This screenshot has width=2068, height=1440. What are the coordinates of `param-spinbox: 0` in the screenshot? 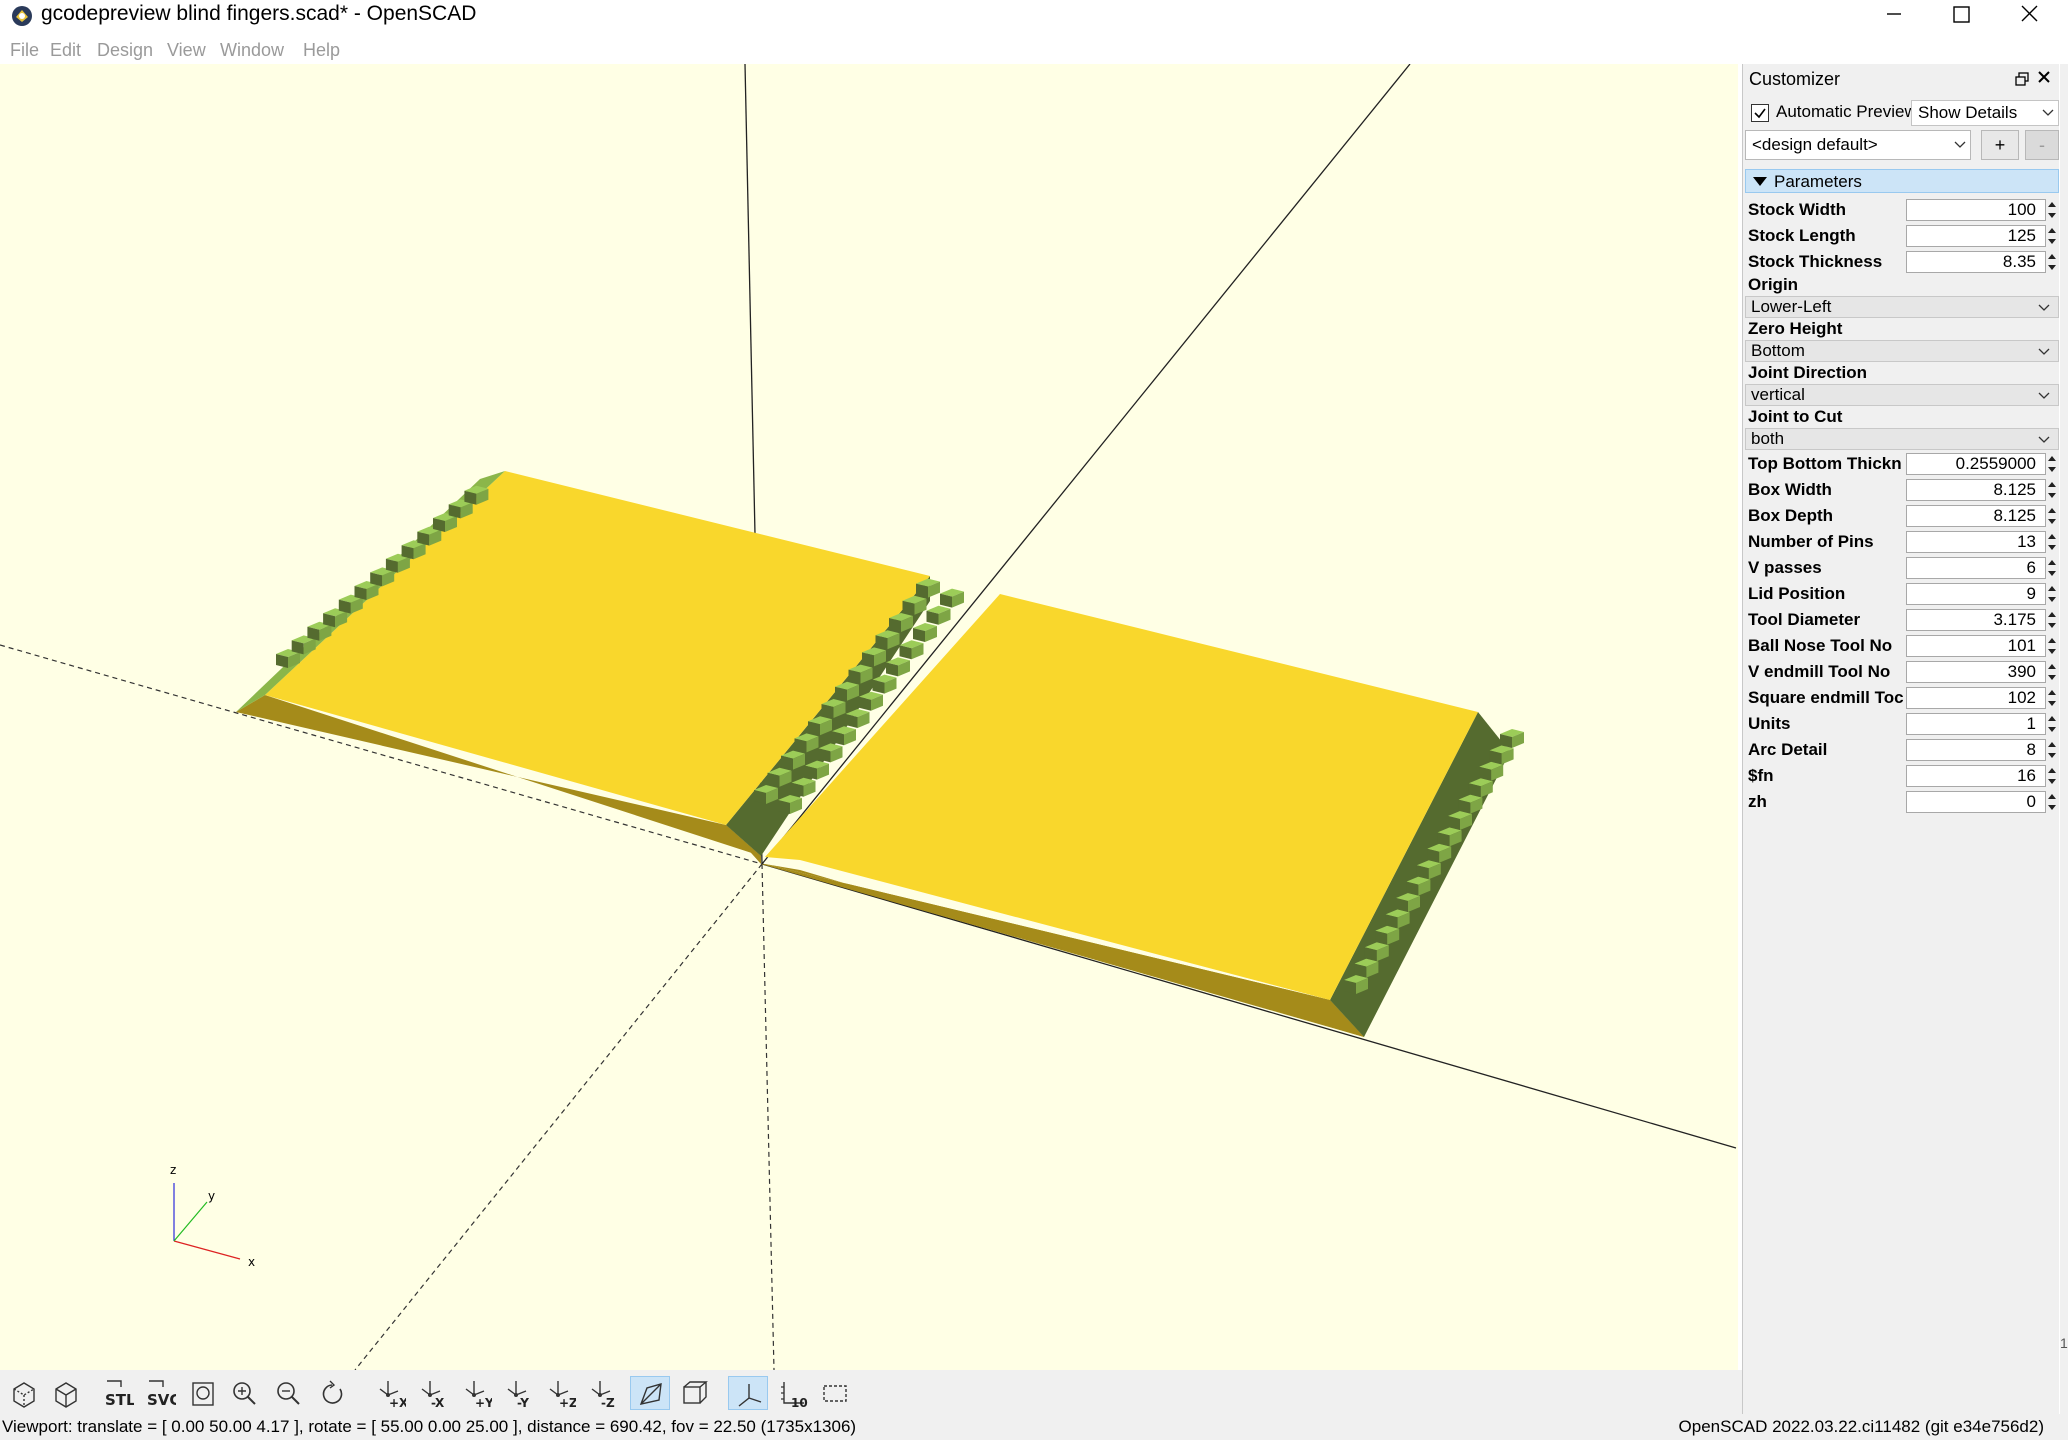 It's located at (1976, 802).